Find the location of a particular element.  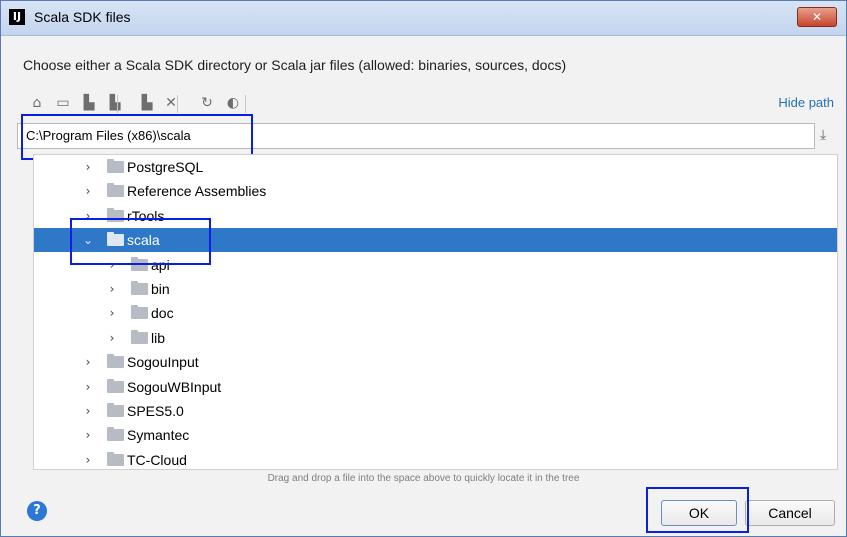

refresh-icon: ↻ is located at coordinates (207, 103).